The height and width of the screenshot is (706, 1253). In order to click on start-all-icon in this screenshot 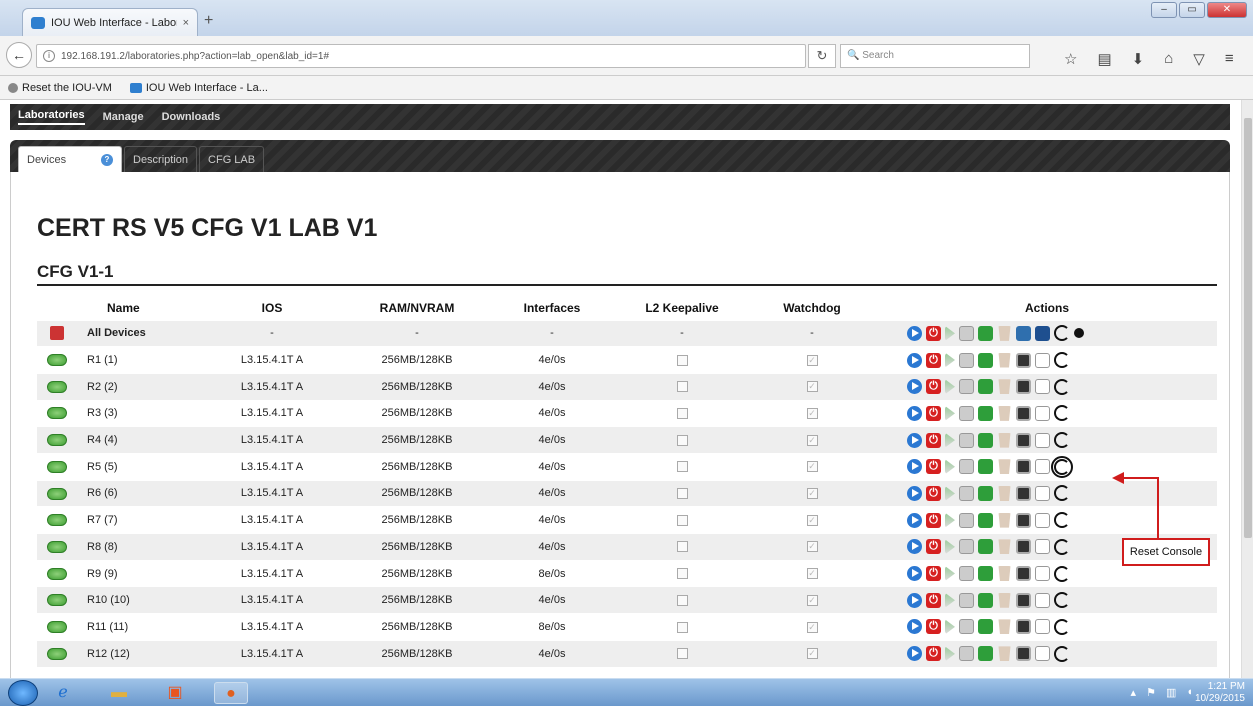, I will do `click(914, 333)`.